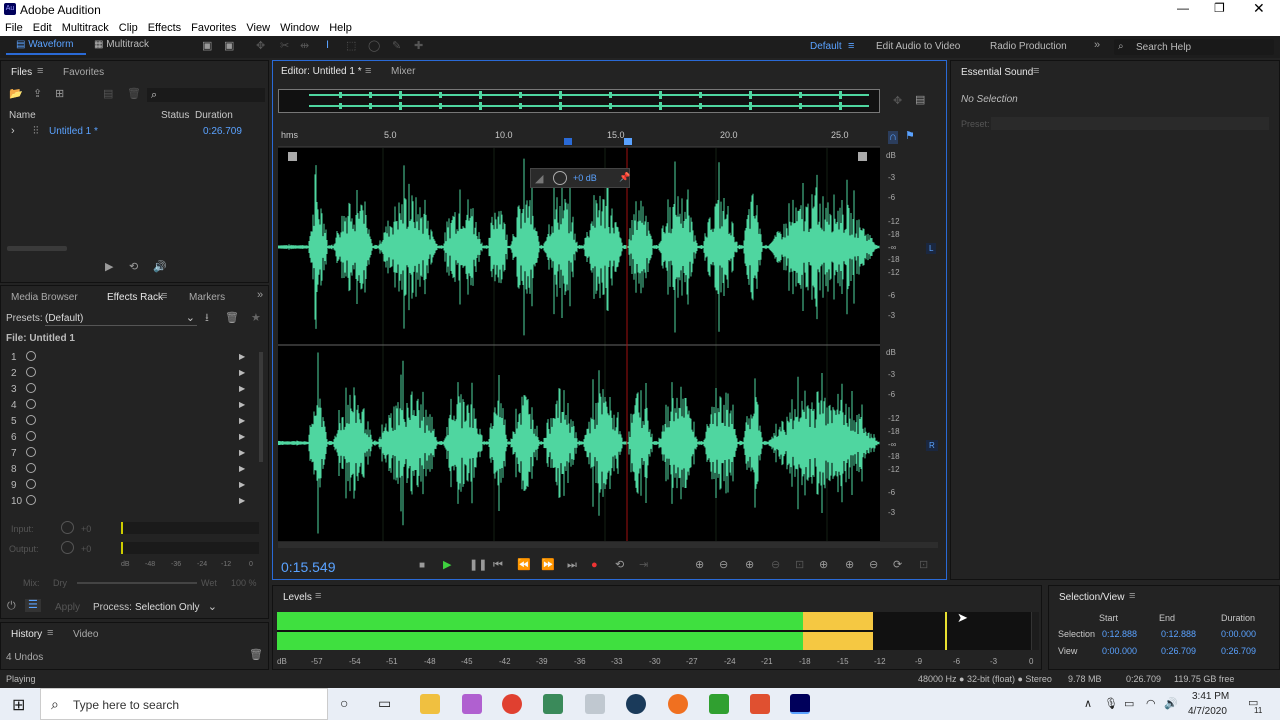  I want to click on skip-back-icon: ⏮, so click(498, 565).